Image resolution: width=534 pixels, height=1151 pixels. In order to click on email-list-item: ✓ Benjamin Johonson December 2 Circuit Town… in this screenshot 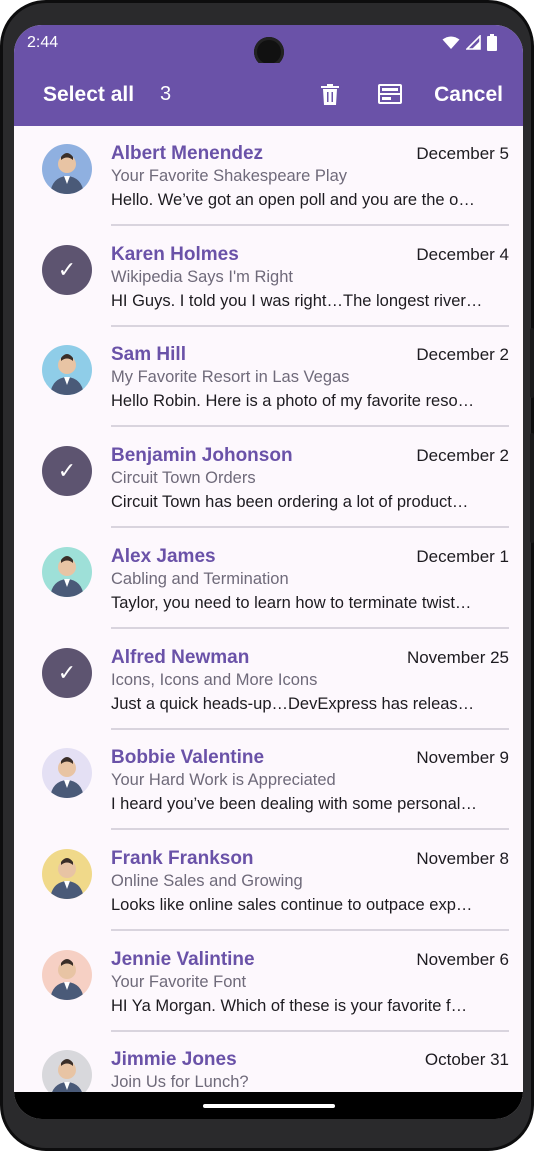, I will do `click(268, 478)`.